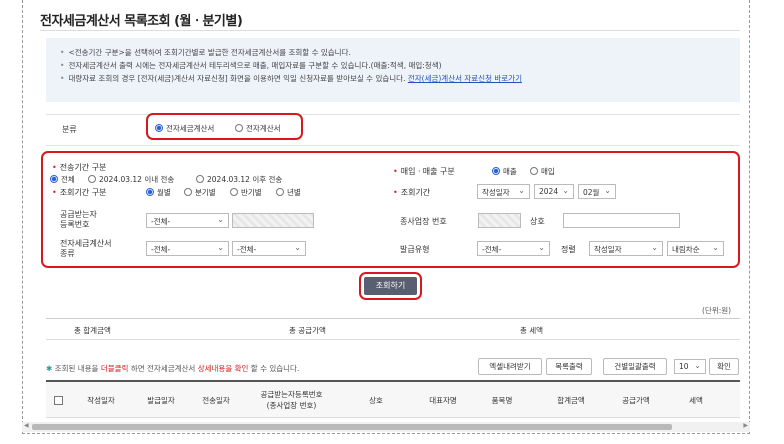 This screenshot has height=444, width=784. Describe the element at coordinates (636, 400) in the screenshot. I see `col-supply-amount: 공급가액` at that location.